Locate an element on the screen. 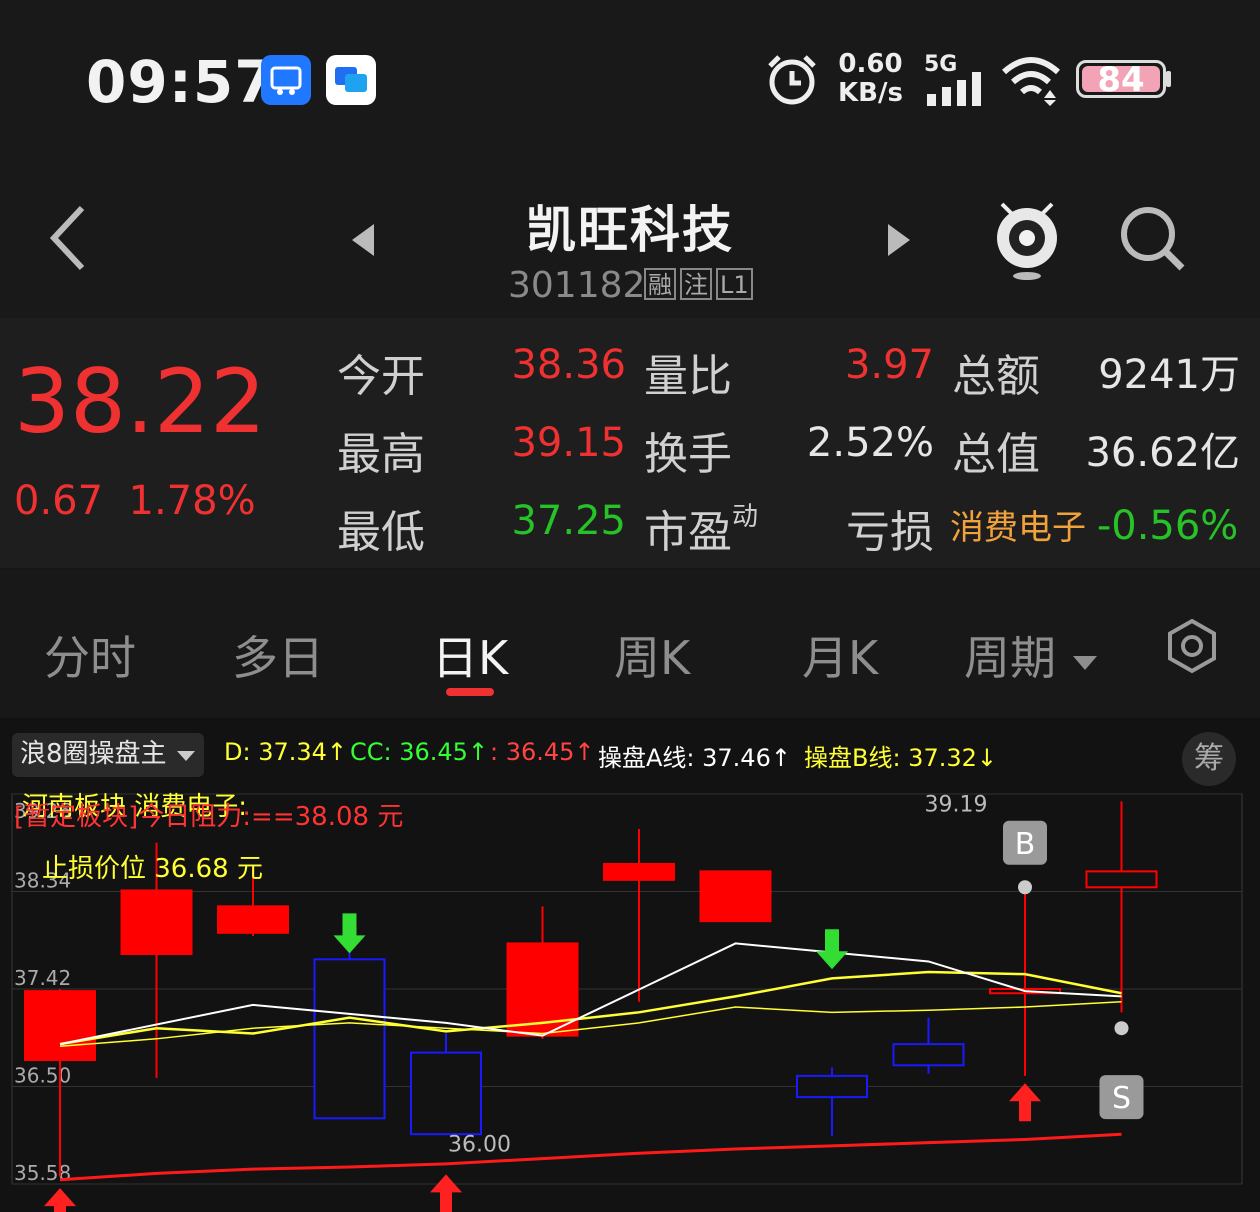 The width and height of the screenshot is (1260, 1212). wifi-icon is located at coordinates (1031, 82).